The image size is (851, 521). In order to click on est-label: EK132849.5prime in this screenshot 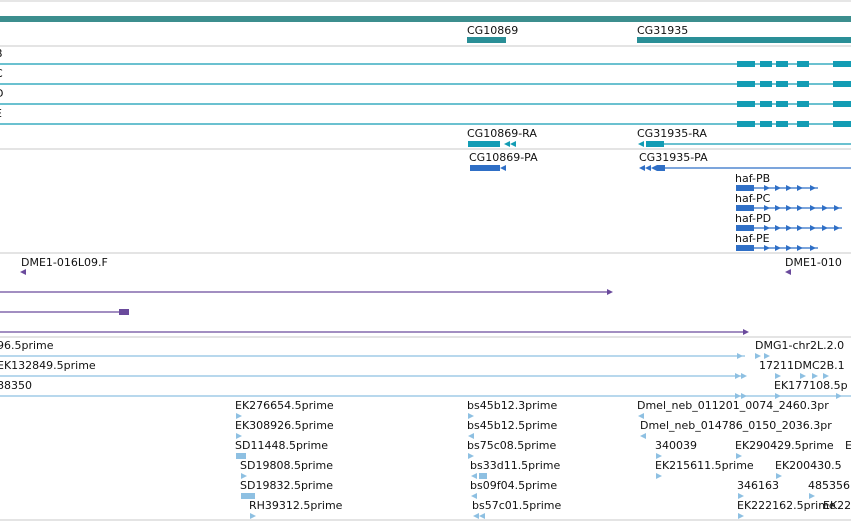, I will do `click(48, 365)`.